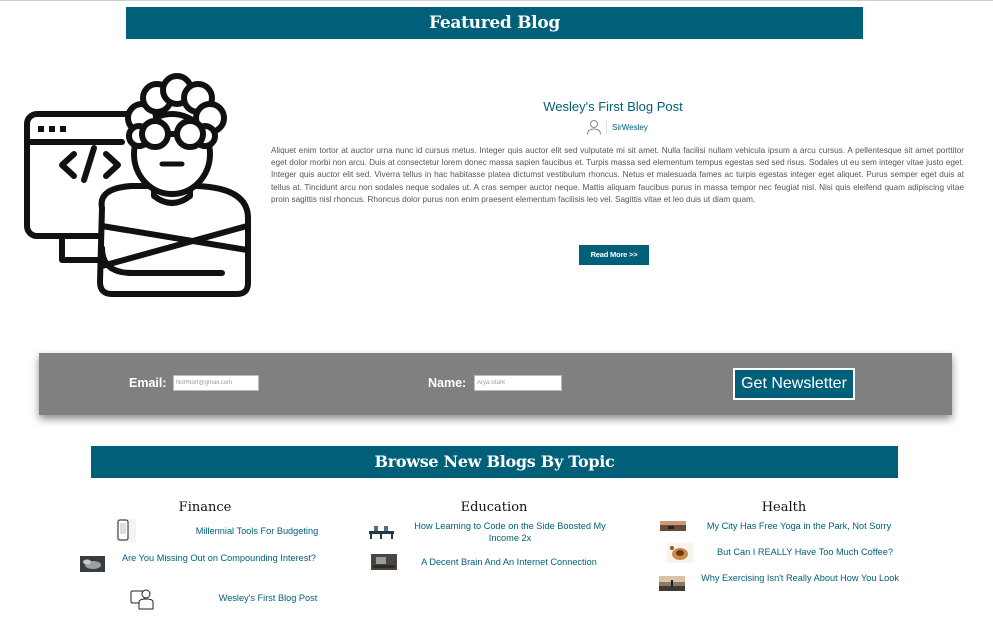 The image size is (993, 626). Describe the element at coordinates (496, 0) in the screenshot. I see `top-divider` at that location.